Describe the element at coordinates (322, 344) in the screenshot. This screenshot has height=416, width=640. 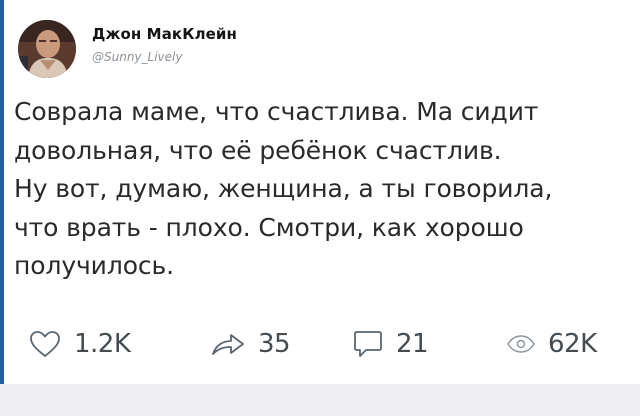
I see `action-bar: 1.2K 35 21 62K` at that location.